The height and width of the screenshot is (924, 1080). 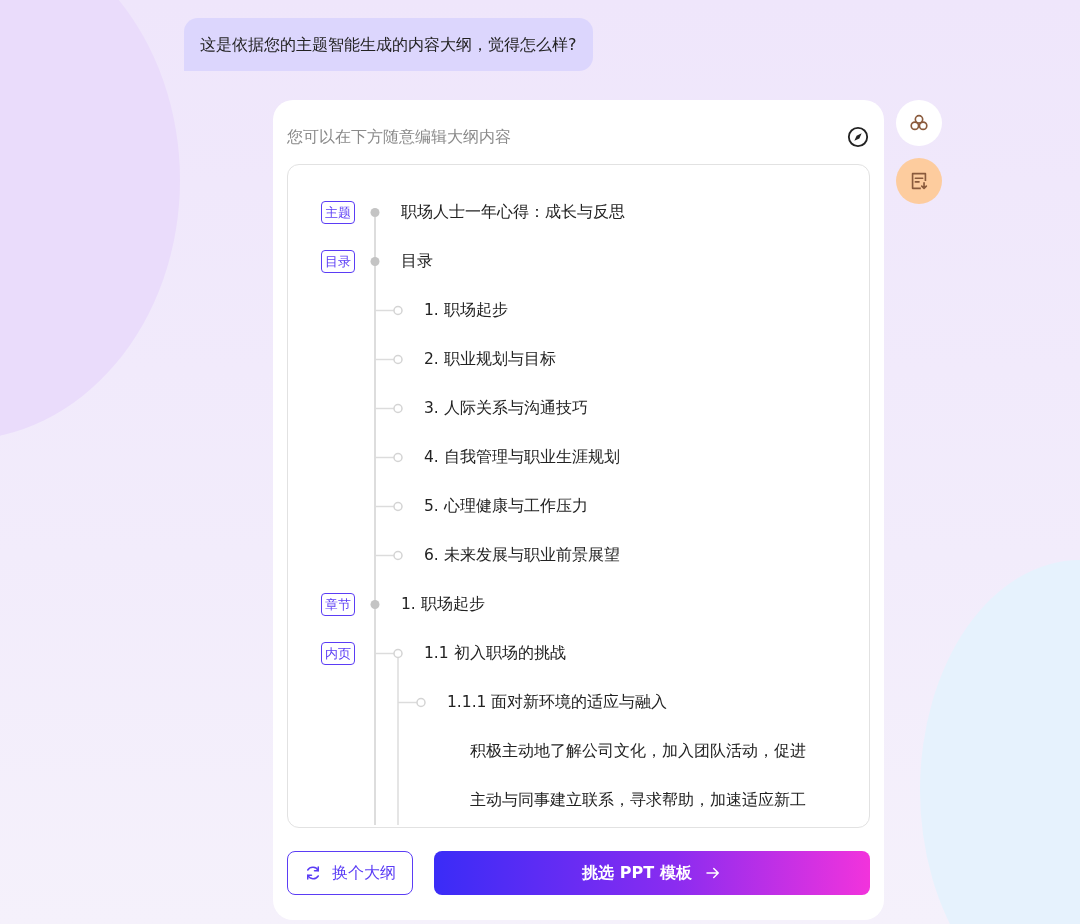 I want to click on level-tag: 内页, so click(x=338, y=653).